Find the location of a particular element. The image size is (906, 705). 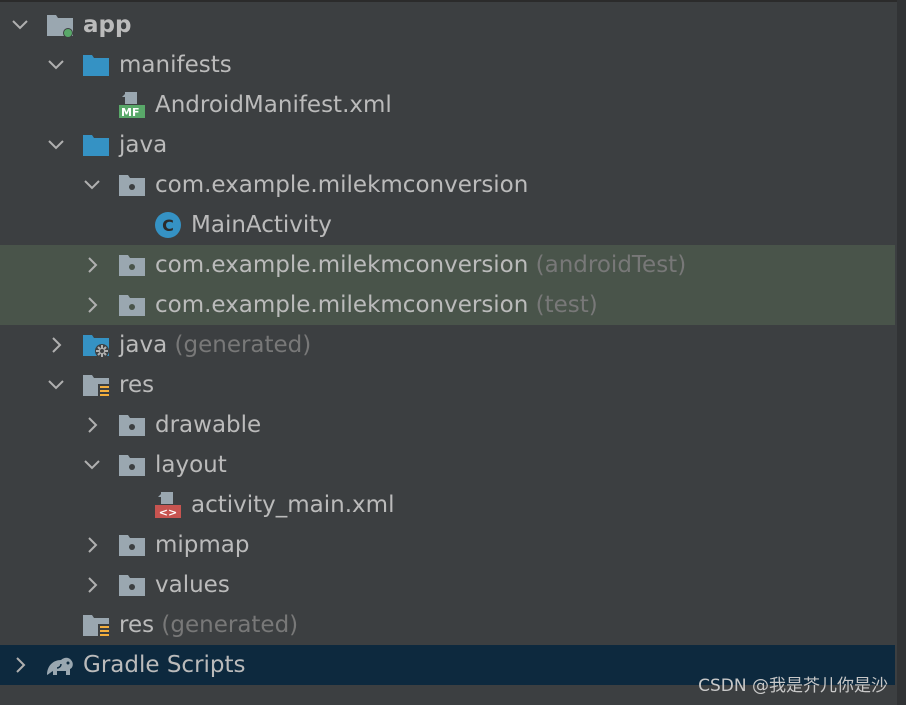

tree-row-label: com.example.milekmconversion (test) is located at coordinates (376, 305).